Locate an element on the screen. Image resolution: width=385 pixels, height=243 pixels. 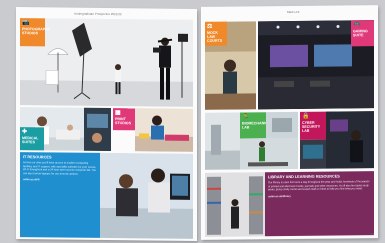
photography-studios-tile: 📷 PHOTOGRAPHY STUDIOS is located at coordinates (35, 32).